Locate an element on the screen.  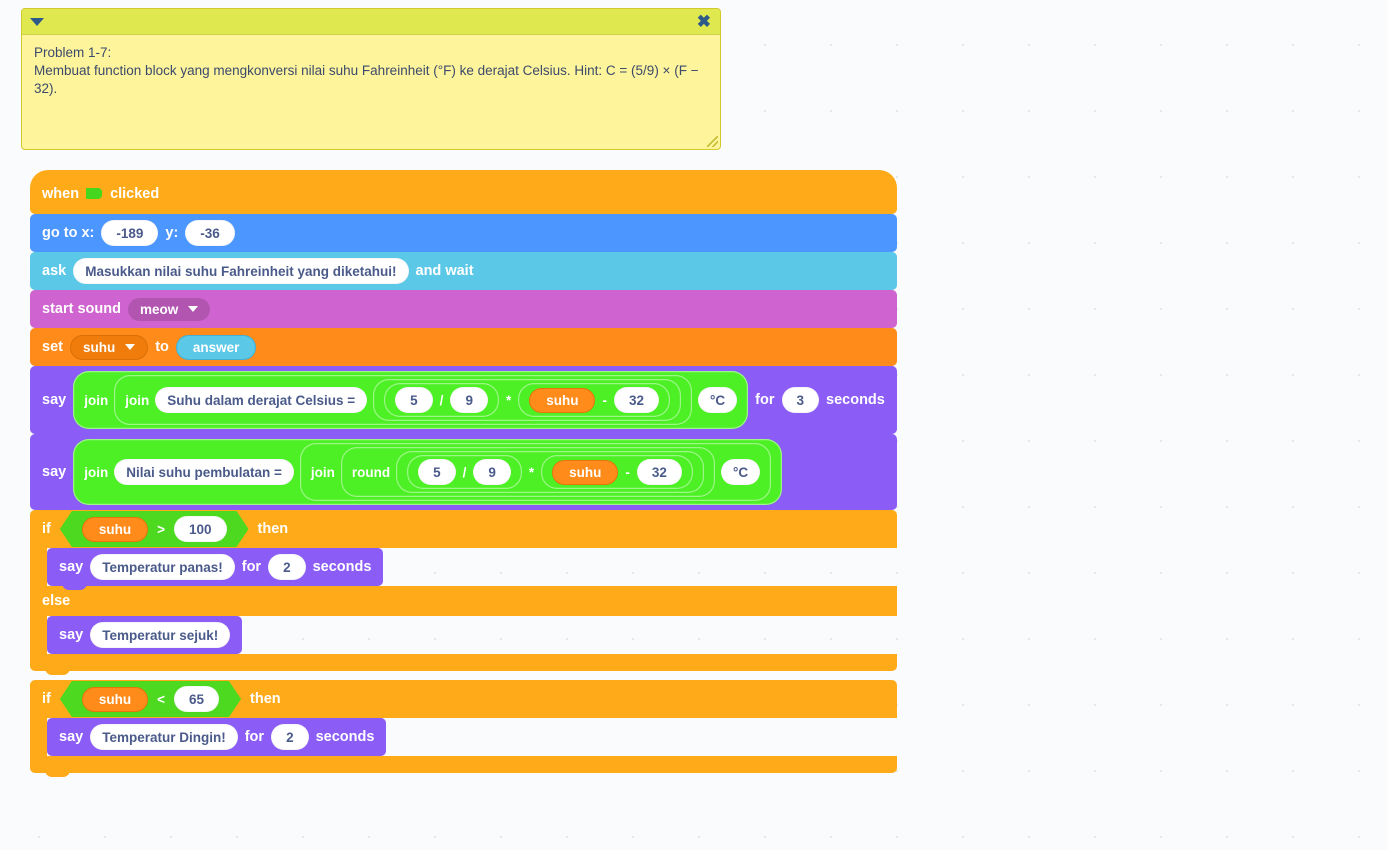
subtract-operator-1: suhu - 32 is located at coordinates (594, 400).